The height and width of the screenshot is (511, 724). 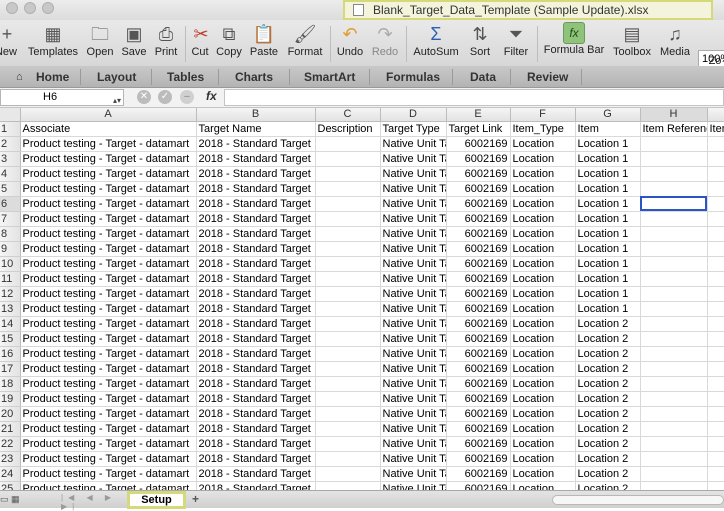 What do you see at coordinates (264, 44) in the screenshot?
I see `paste-button: 📋 Paste` at bounding box center [264, 44].